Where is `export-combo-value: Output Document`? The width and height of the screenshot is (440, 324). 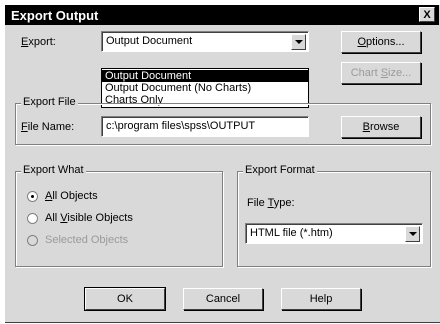
export-combo-value: Output Document is located at coordinates (149, 41).